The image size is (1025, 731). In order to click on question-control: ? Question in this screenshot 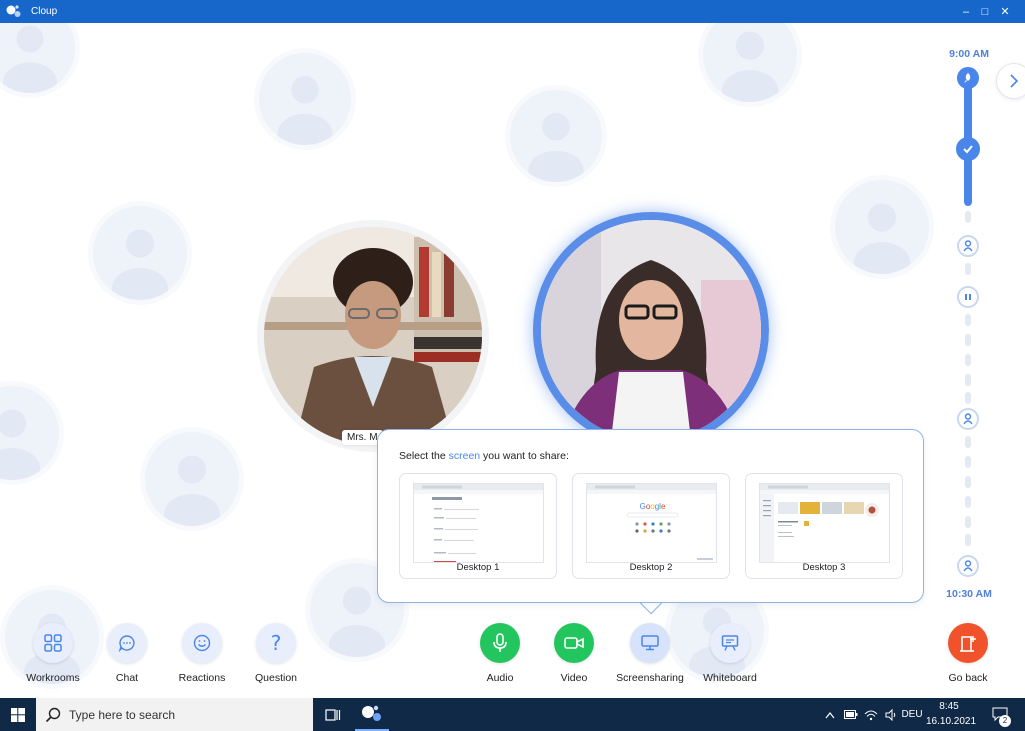, I will do `click(276, 653)`.